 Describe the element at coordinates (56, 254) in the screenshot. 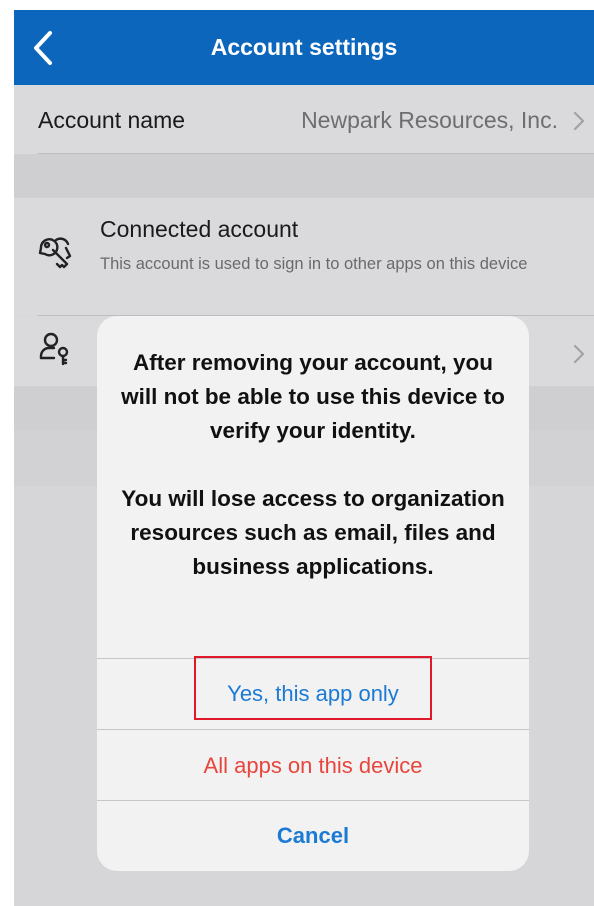

I see `keys-icon` at that location.